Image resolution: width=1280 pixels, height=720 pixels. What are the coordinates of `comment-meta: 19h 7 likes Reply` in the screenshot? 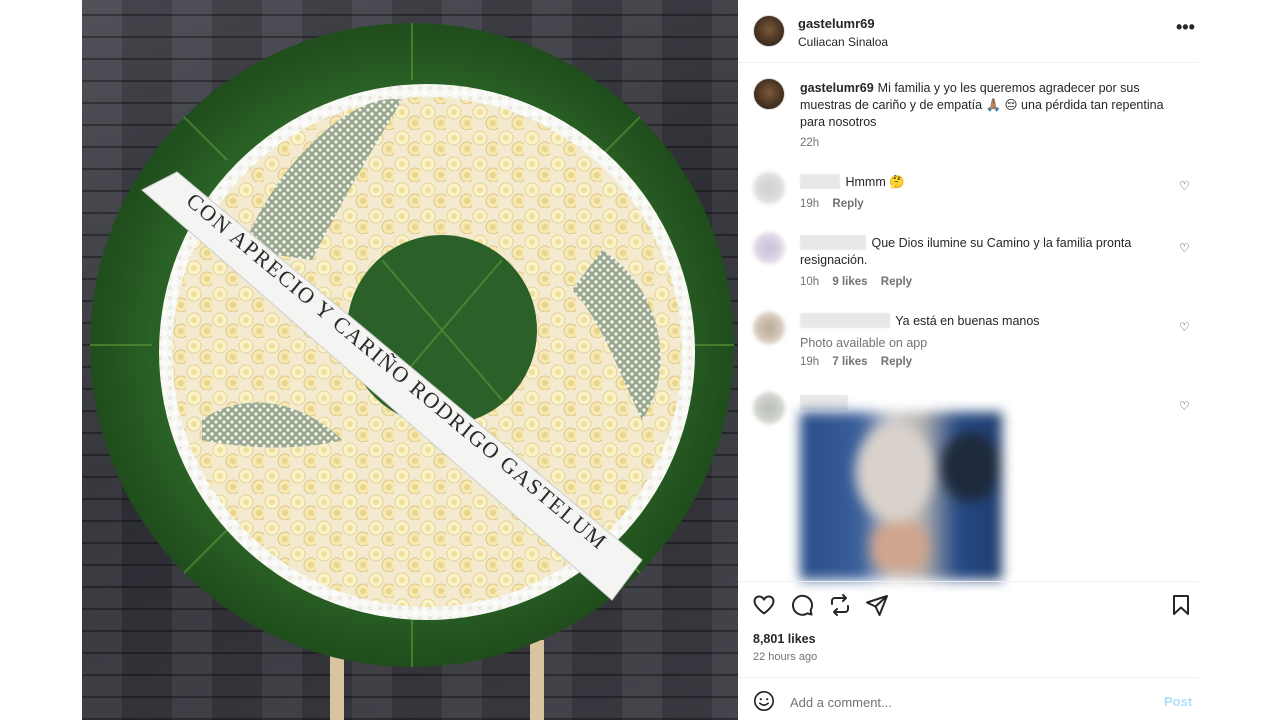 It's located at (861, 362).